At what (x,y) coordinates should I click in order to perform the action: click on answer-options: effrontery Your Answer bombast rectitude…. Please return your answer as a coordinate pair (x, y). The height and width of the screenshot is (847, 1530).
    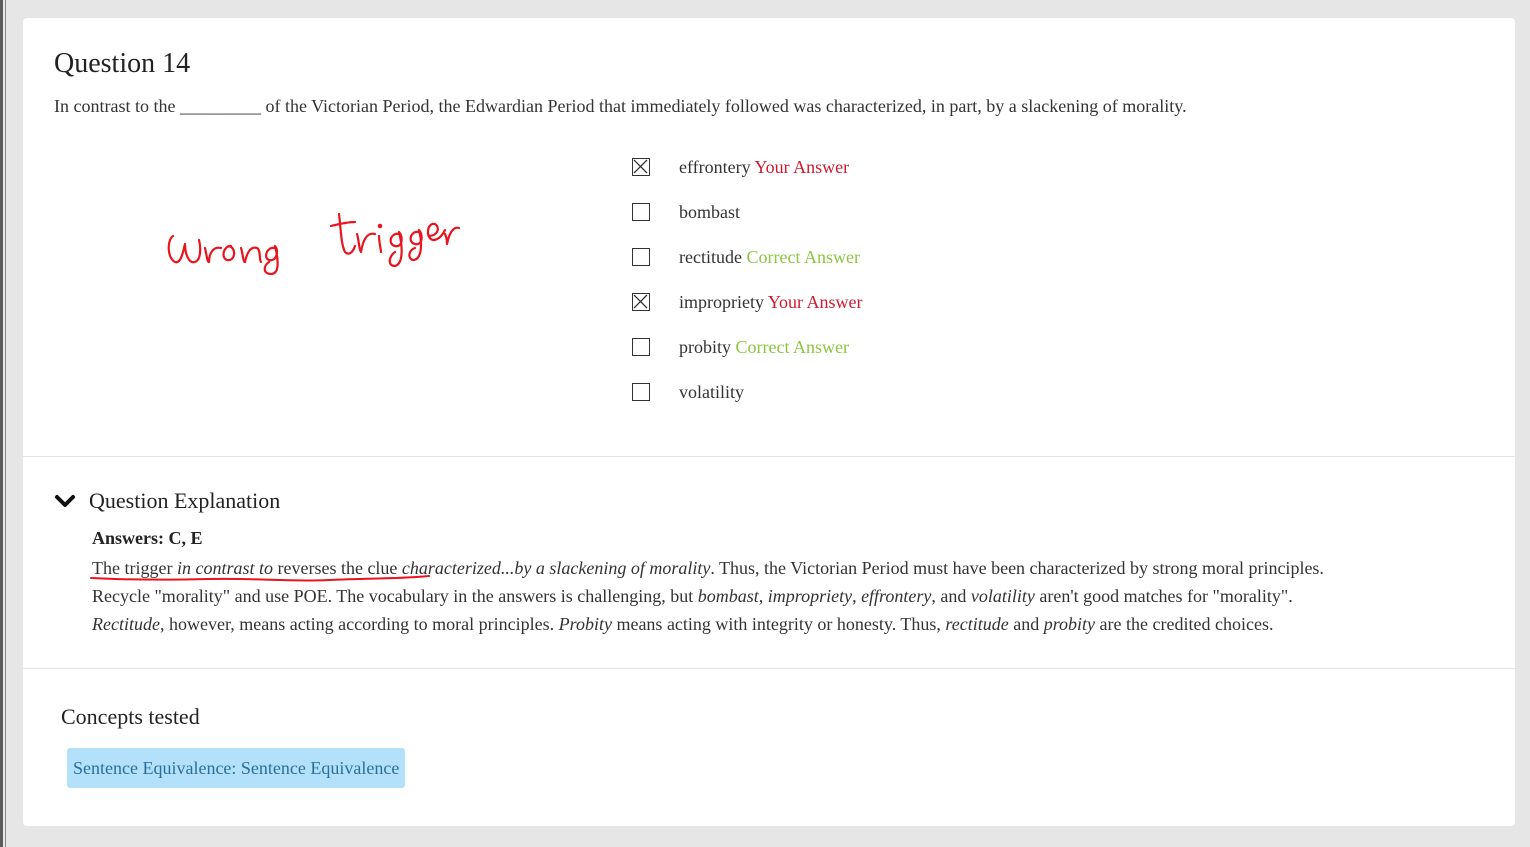
    Looking at the image, I should click on (747, 289).